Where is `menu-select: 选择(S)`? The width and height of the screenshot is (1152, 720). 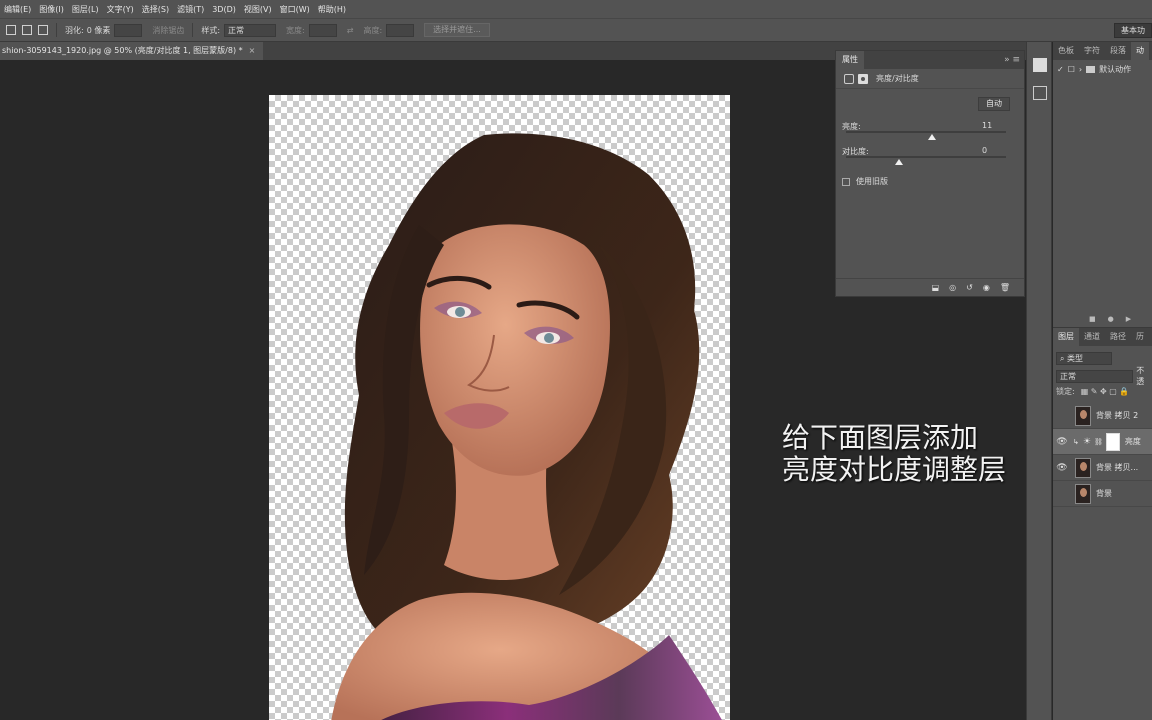 menu-select: 选择(S) is located at coordinates (155, 9).